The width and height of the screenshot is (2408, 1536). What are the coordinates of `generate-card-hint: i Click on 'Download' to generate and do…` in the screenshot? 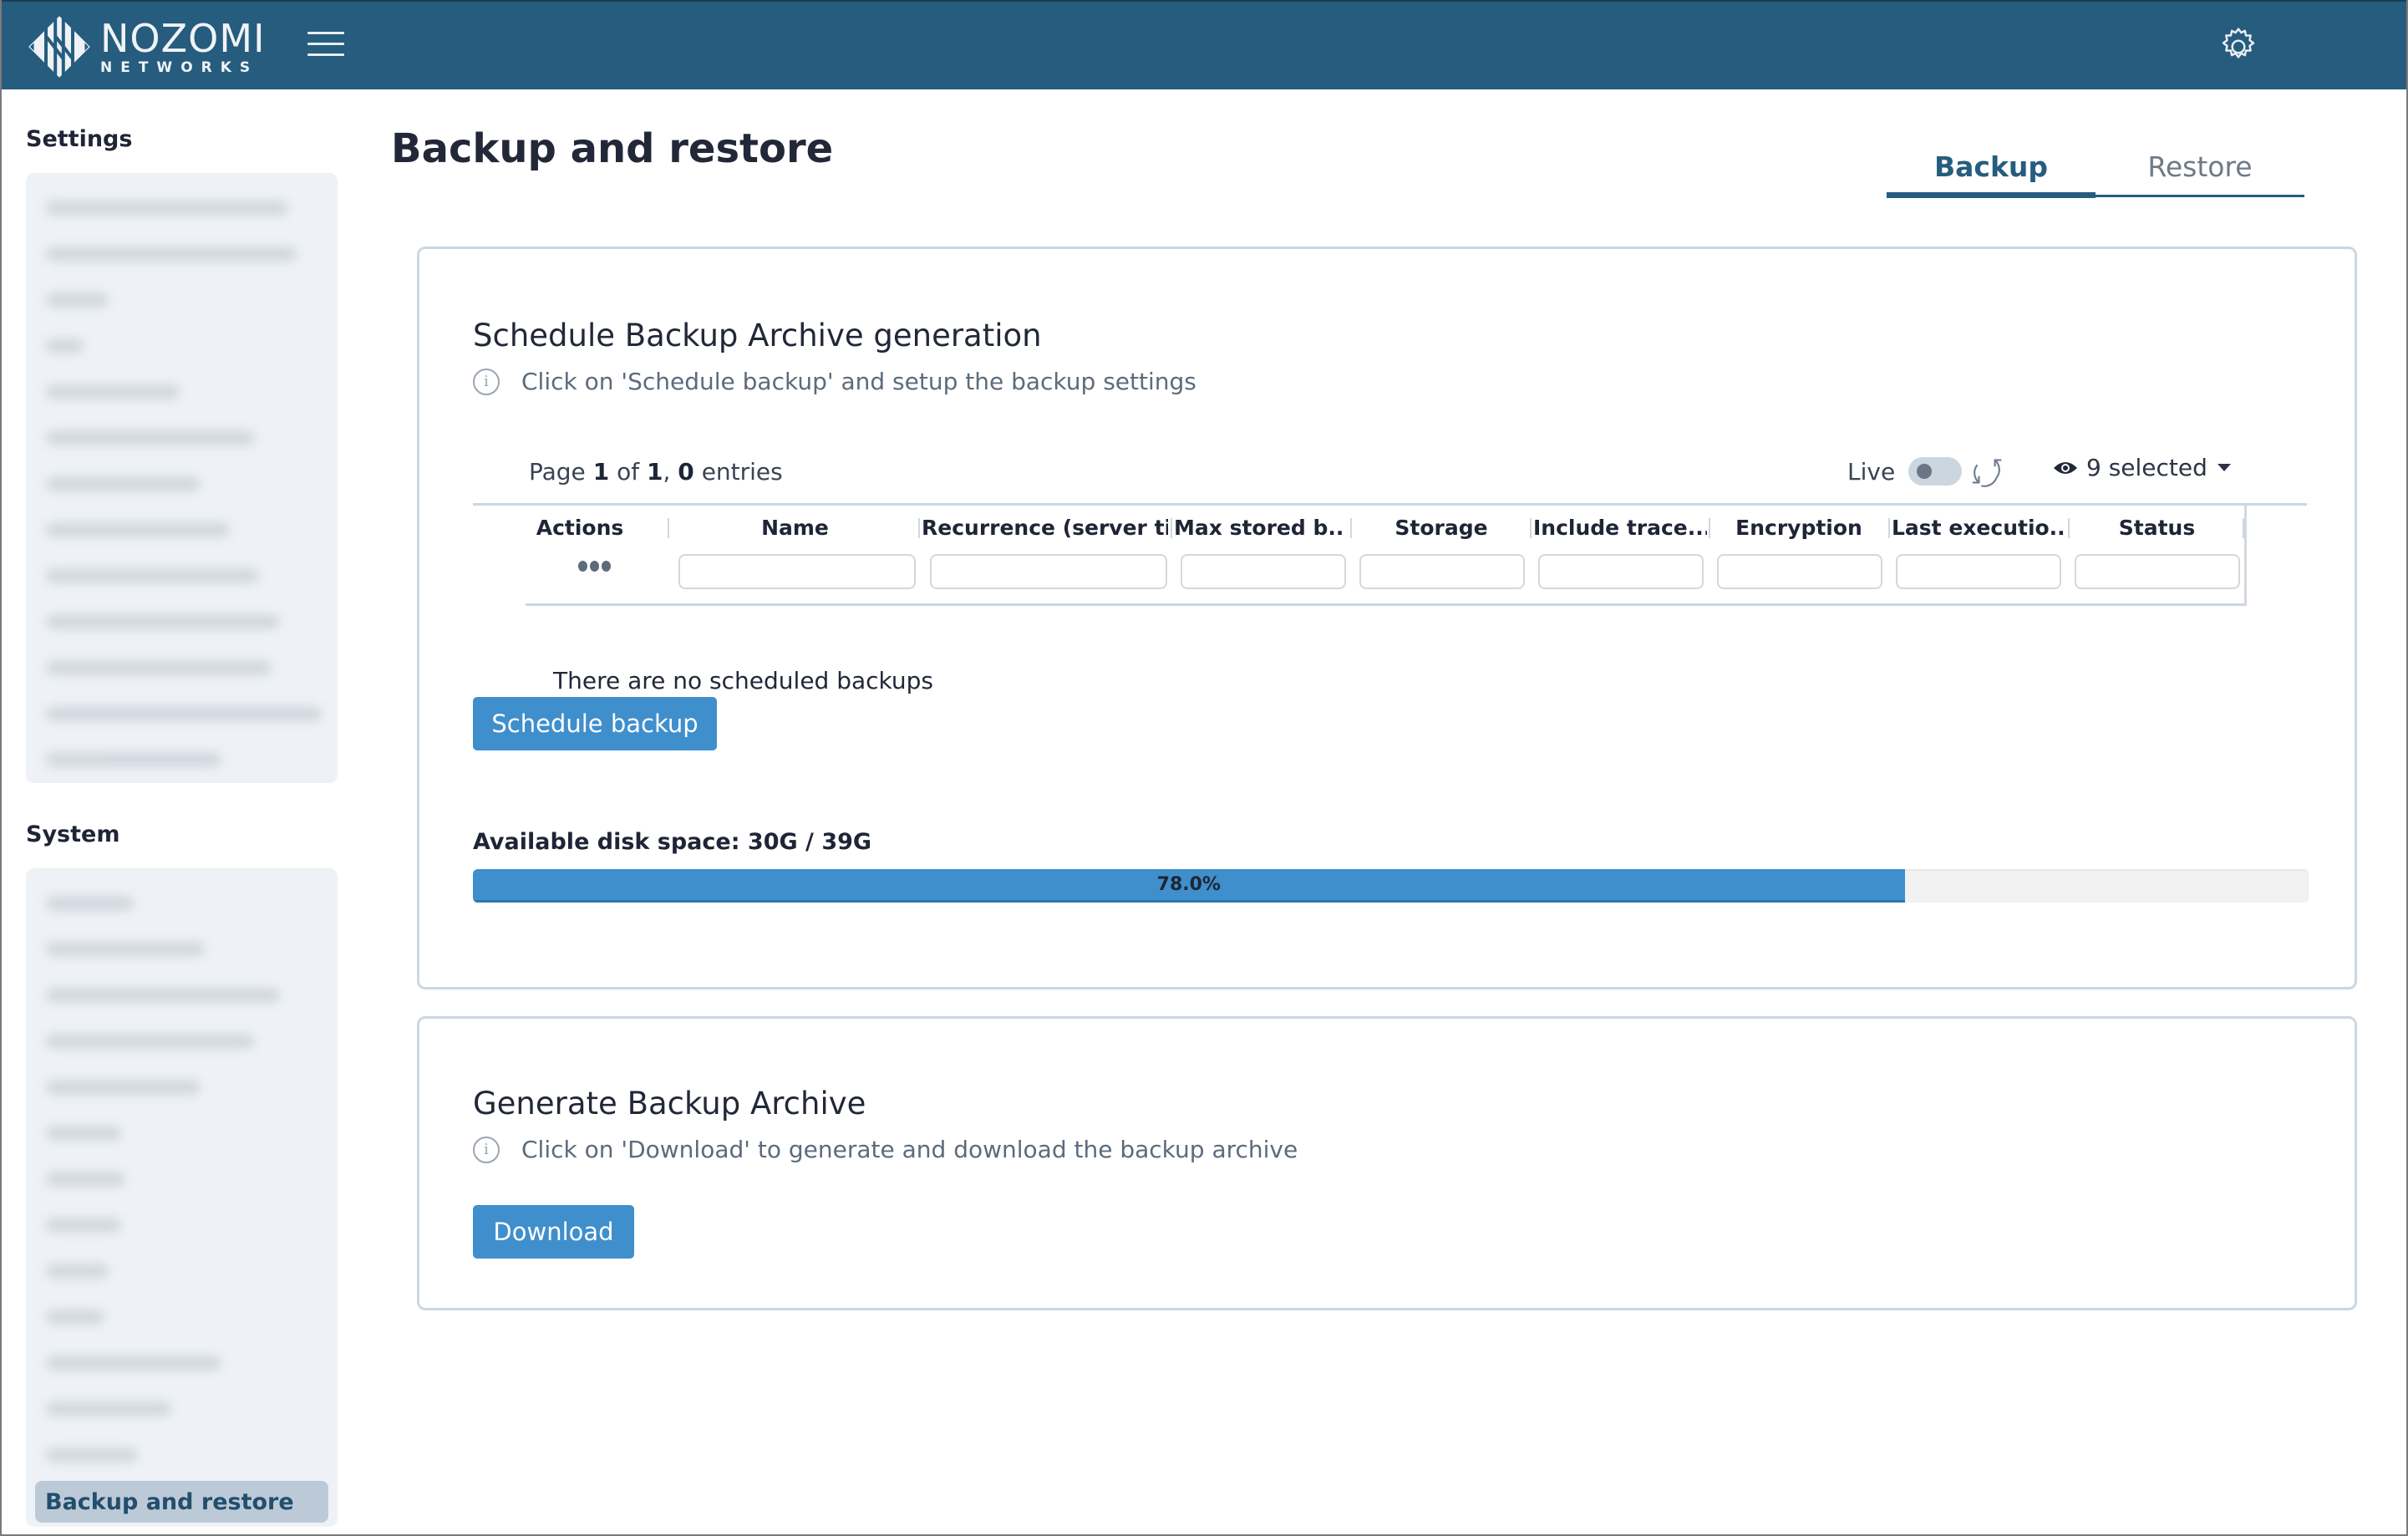 It's located at (885, 1149).